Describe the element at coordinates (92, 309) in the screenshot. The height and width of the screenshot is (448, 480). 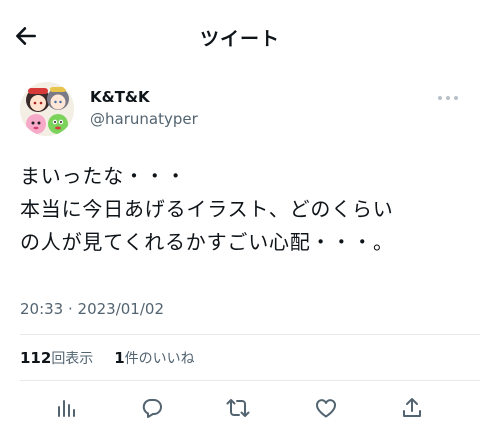
I see `tweet-timestamp: 20:33 · 2023/01/02` at that location.